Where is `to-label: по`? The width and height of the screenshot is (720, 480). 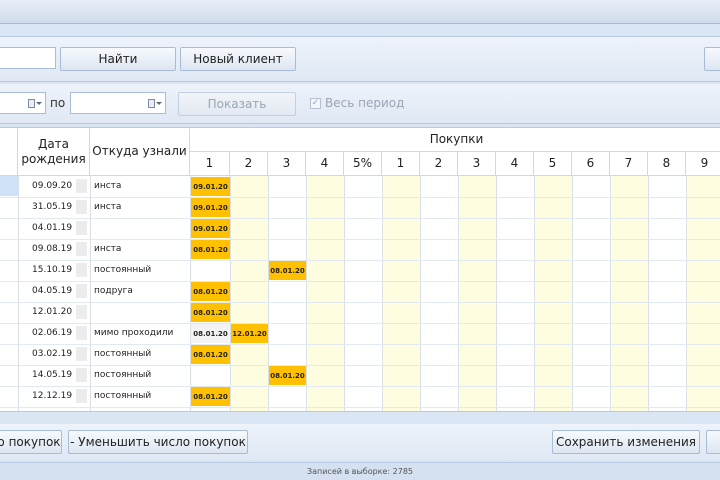 to-label: по is located at coordinates (58, 103).